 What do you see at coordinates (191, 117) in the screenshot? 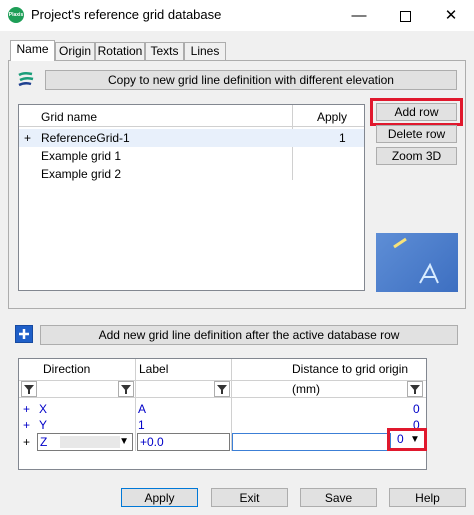
I see `grid-table-header: Grid name Apply` at bounding box center [191, 117].